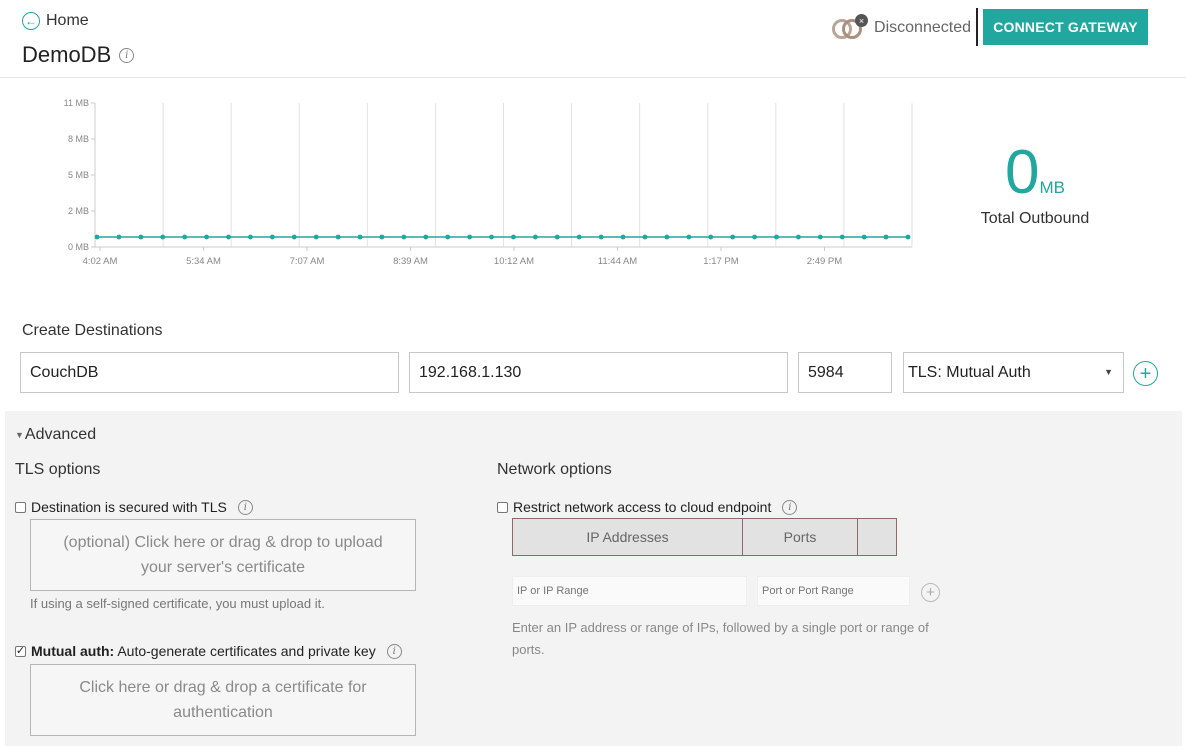  I want to click on status-label: Disconnected, so click(922, 27).